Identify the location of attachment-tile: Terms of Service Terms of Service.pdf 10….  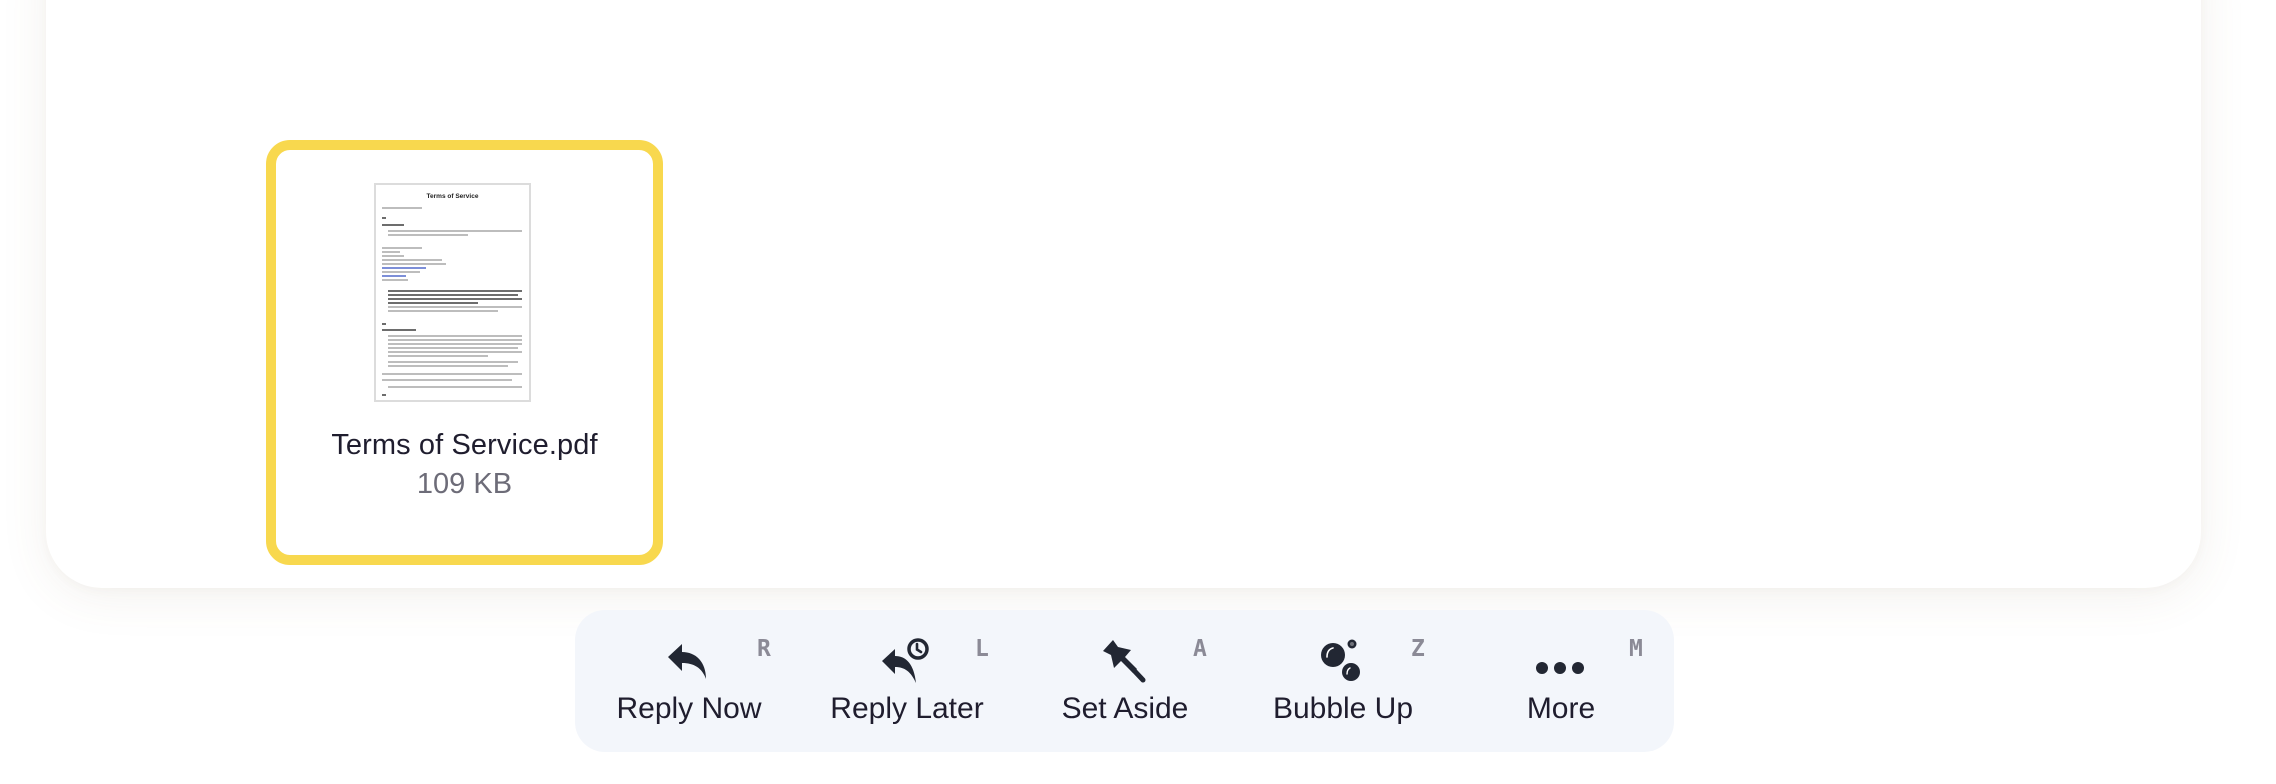
(464, 352).